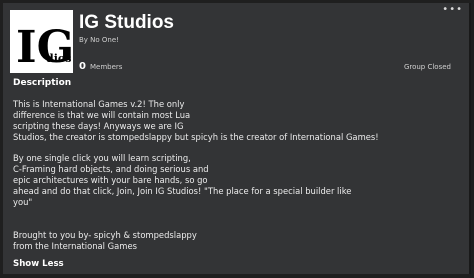 This screenshot has width=474, height=278. Describe the element at coordinates (42, 83) in the screenshot. I see `description-heading: Description` at that location.